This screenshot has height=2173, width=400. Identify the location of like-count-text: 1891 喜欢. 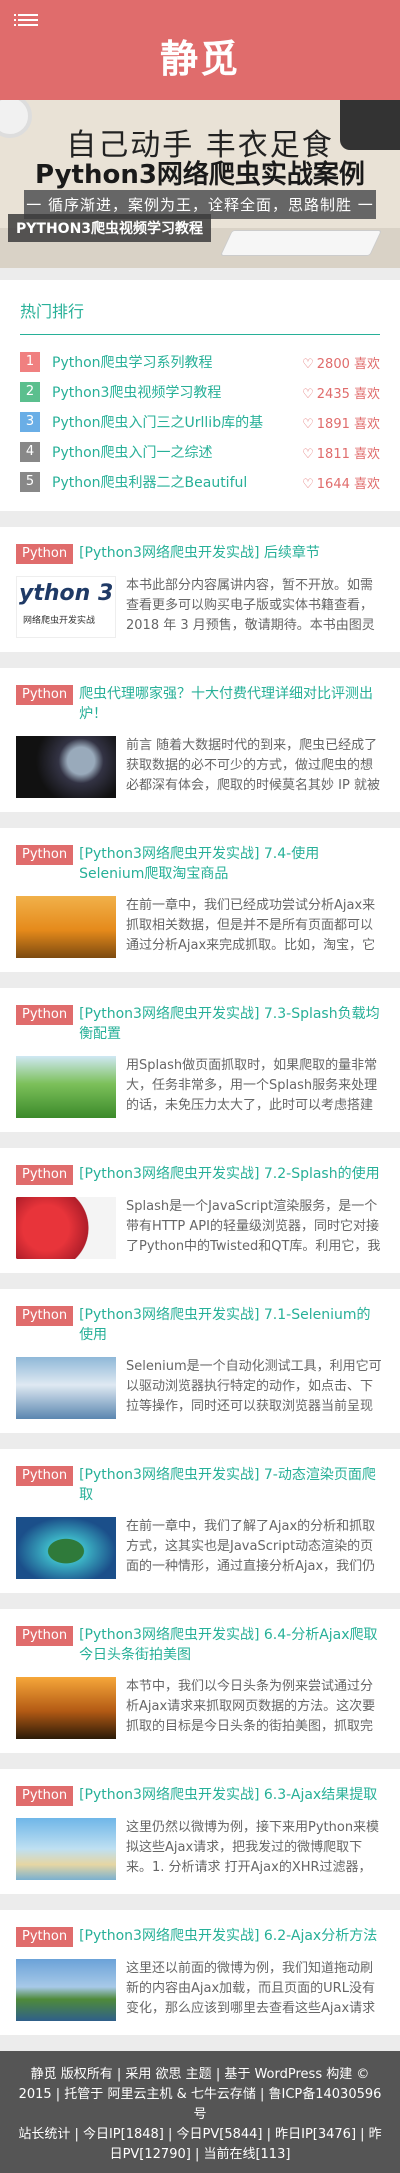
(348, 424).